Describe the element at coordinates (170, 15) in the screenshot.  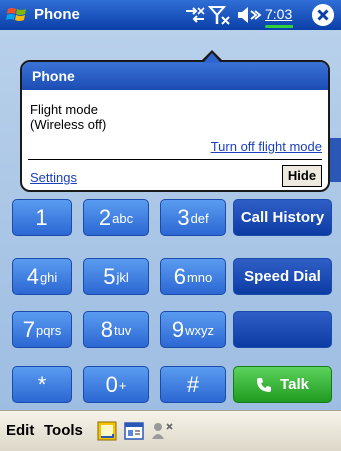
I see `title-bar: Phone 7:03` at that location.